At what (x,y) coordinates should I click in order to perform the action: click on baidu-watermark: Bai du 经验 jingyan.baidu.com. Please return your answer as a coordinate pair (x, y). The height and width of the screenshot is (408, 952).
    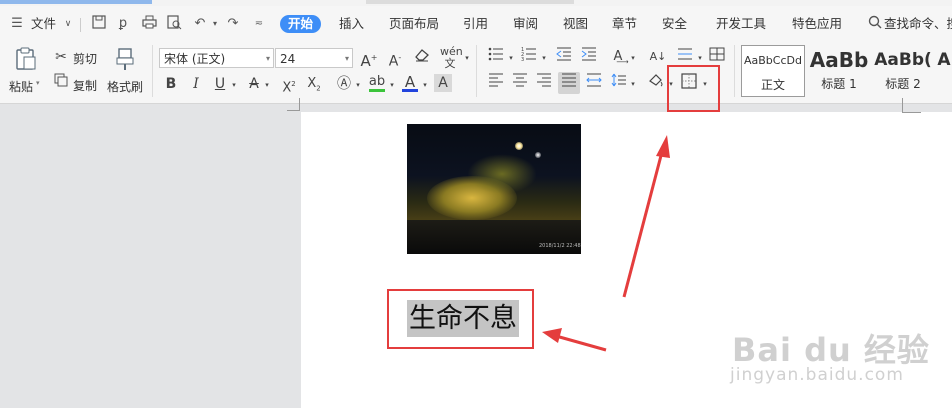
    Looking at the image, I should click on (835, 355).